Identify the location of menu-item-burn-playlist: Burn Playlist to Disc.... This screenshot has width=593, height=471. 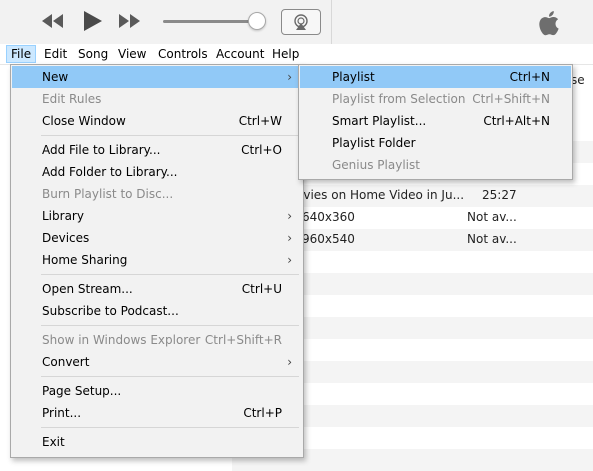
(157, 194).